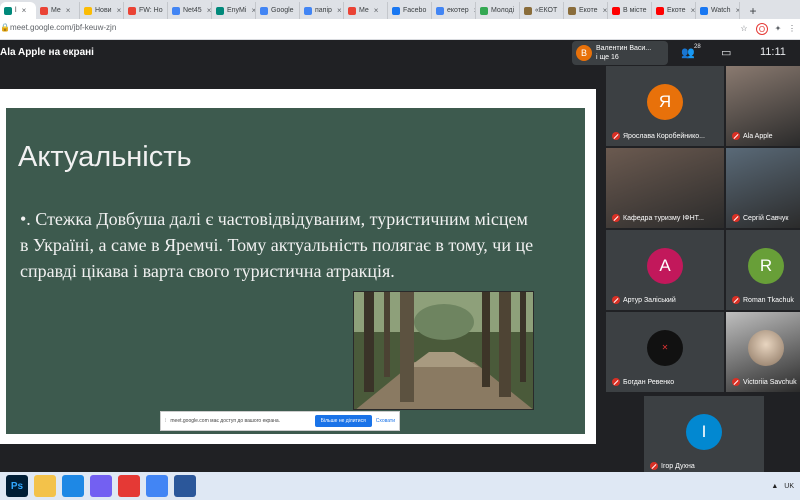 This screenshot has width=800, height=500. I want to click on participant-tile: Сергій Савчук, so click(763, 188).